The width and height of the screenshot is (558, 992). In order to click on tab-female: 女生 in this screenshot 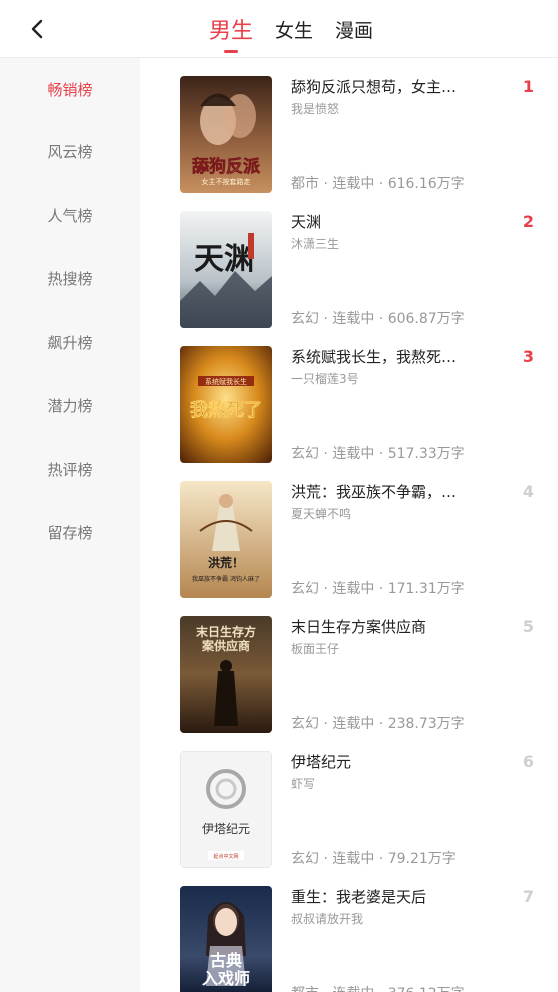, I will do `click(294, 29)`.